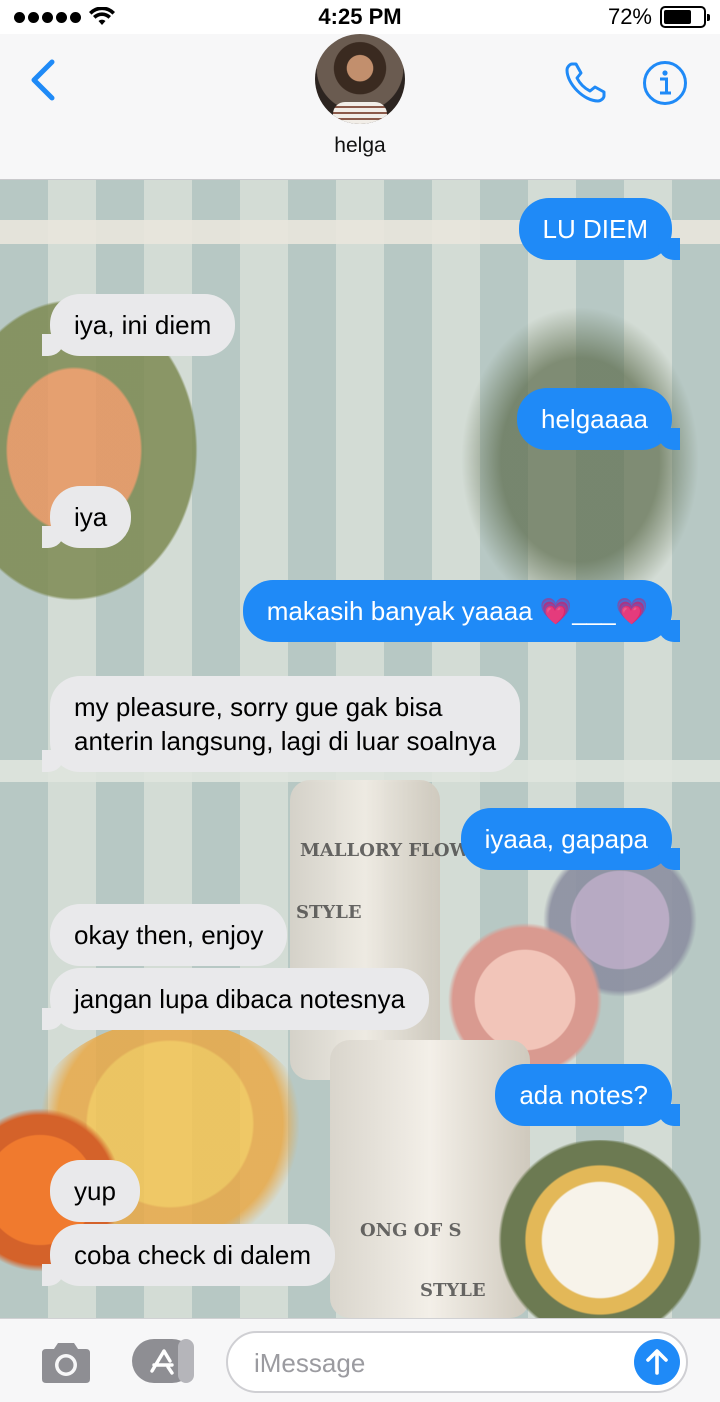  I want to click on received-message-bubble: jangan lupa dibaca notesnya, so click(235, 999).